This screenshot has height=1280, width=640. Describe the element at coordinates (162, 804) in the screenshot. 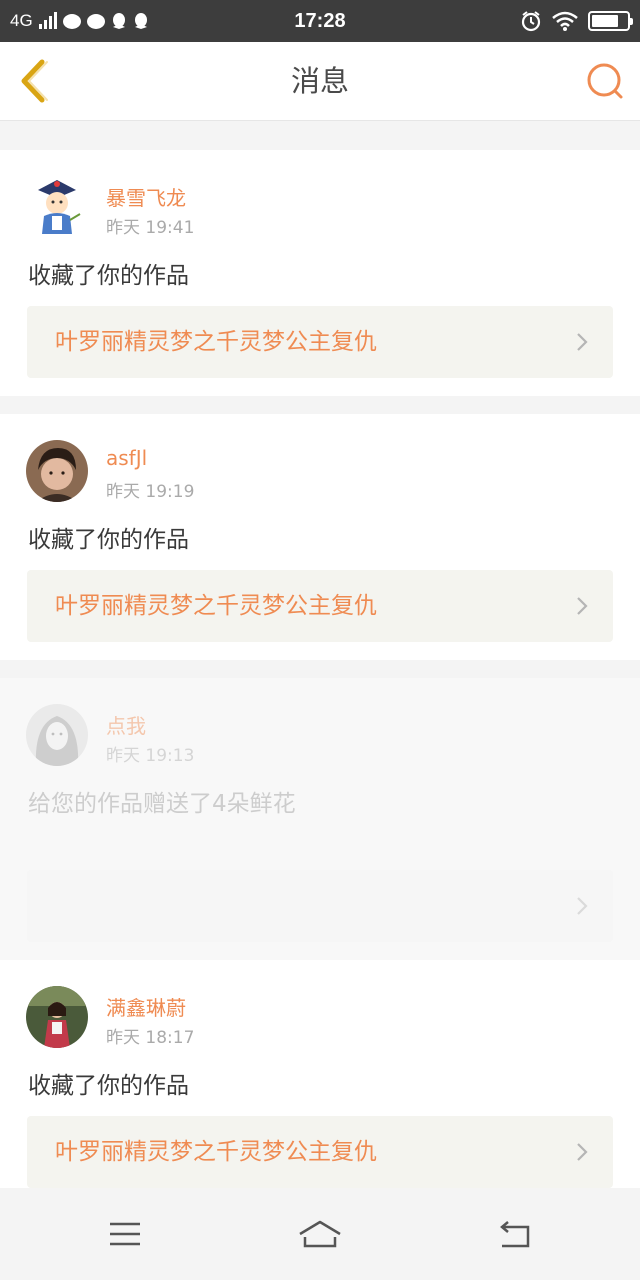

I see `message-action: 给您的作品赠送了4朵鲜花` at that location.